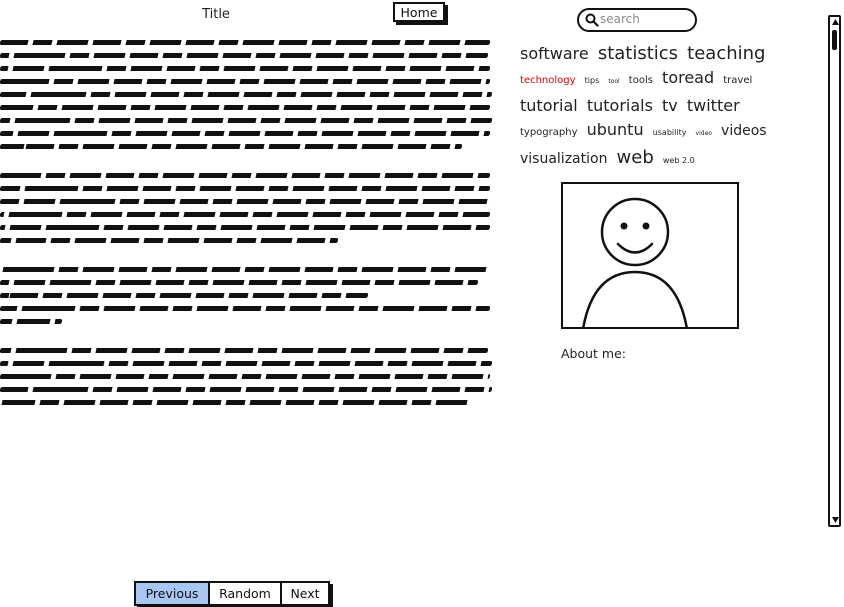  I want to click on tag-software: software, so click(554, 53).